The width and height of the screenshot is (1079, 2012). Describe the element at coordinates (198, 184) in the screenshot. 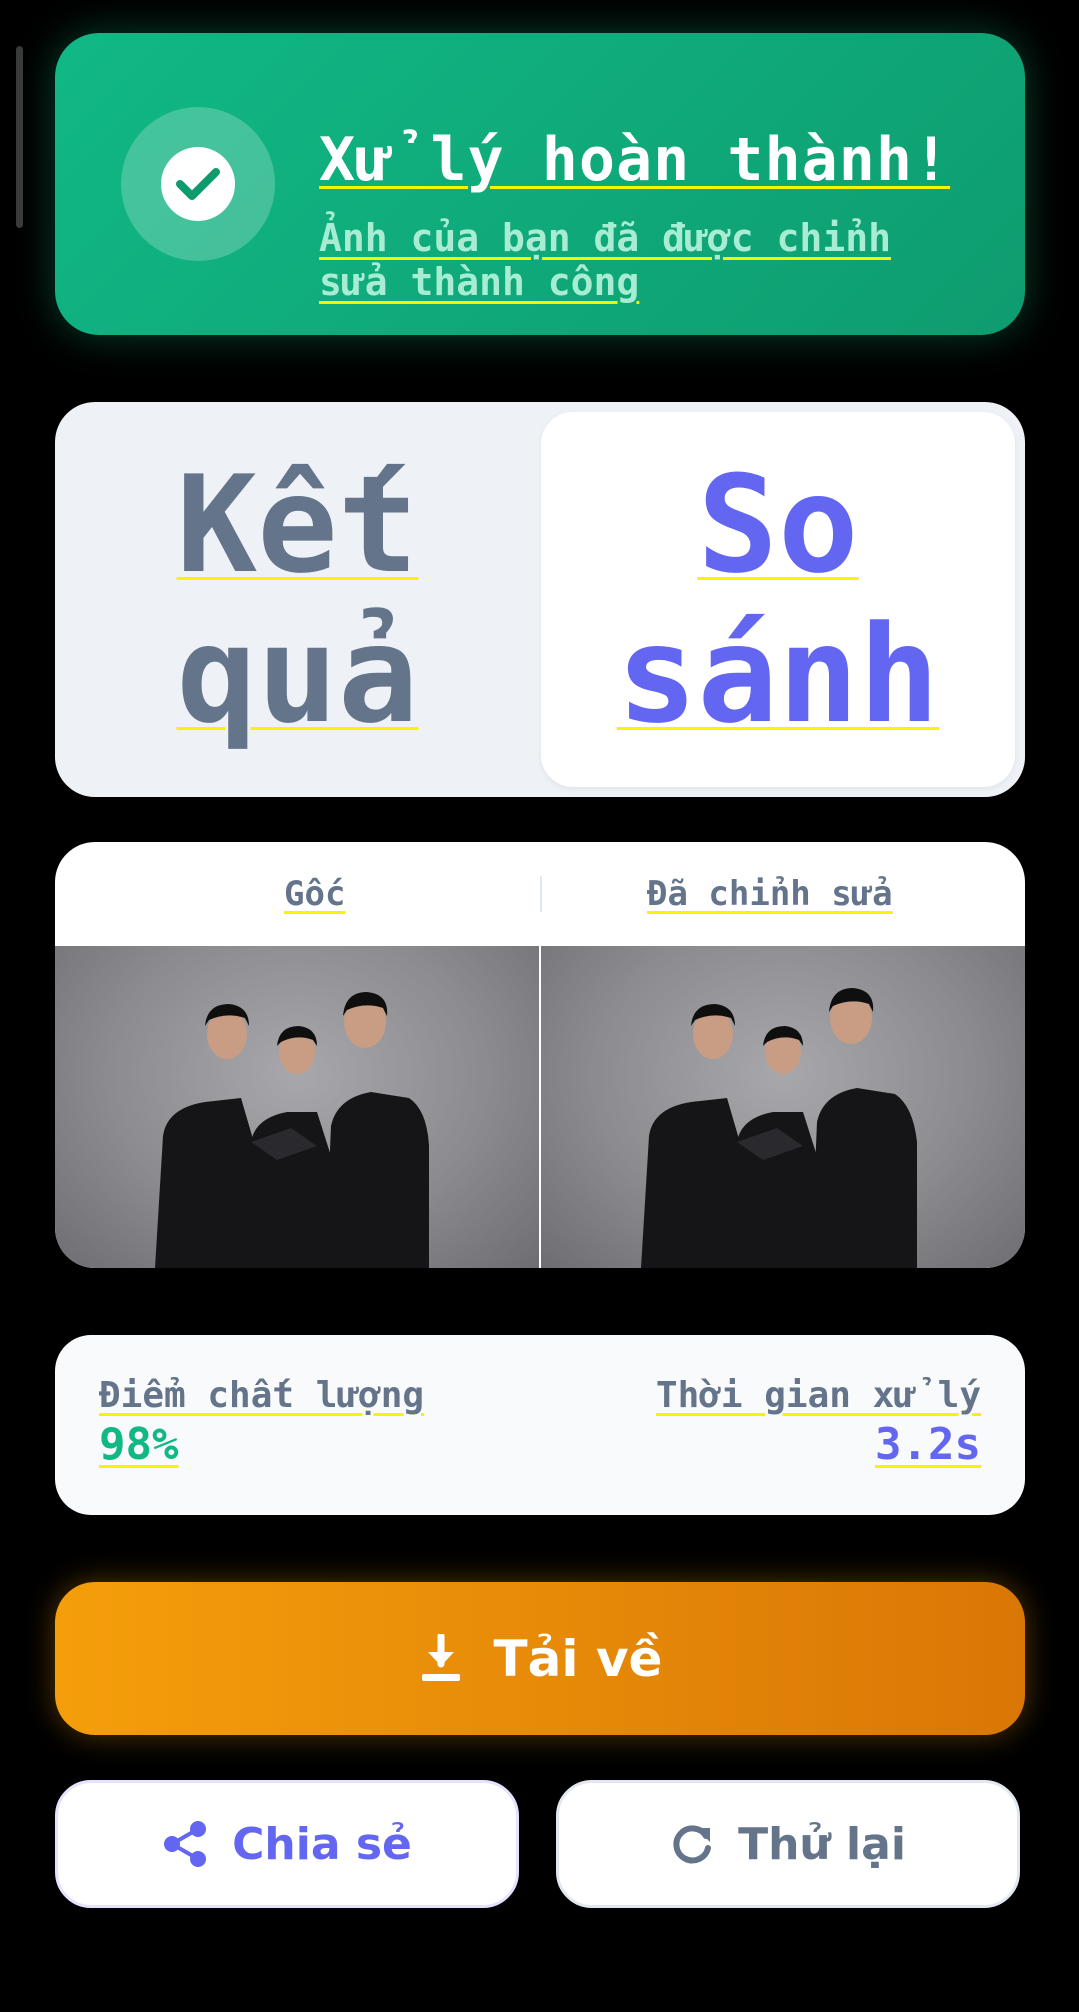

I see `check-icon` at that location.